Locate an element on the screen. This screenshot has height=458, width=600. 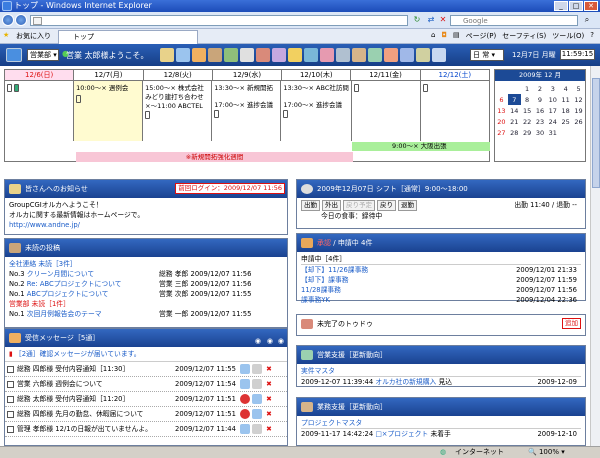
requests-title-prefix: 承認 is located at coordinates (324, 243).